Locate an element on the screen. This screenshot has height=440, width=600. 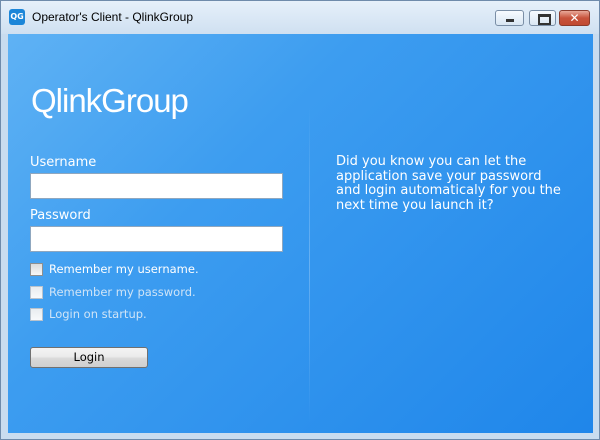
remember-password-checkbox is located at coordinates (36, 292).